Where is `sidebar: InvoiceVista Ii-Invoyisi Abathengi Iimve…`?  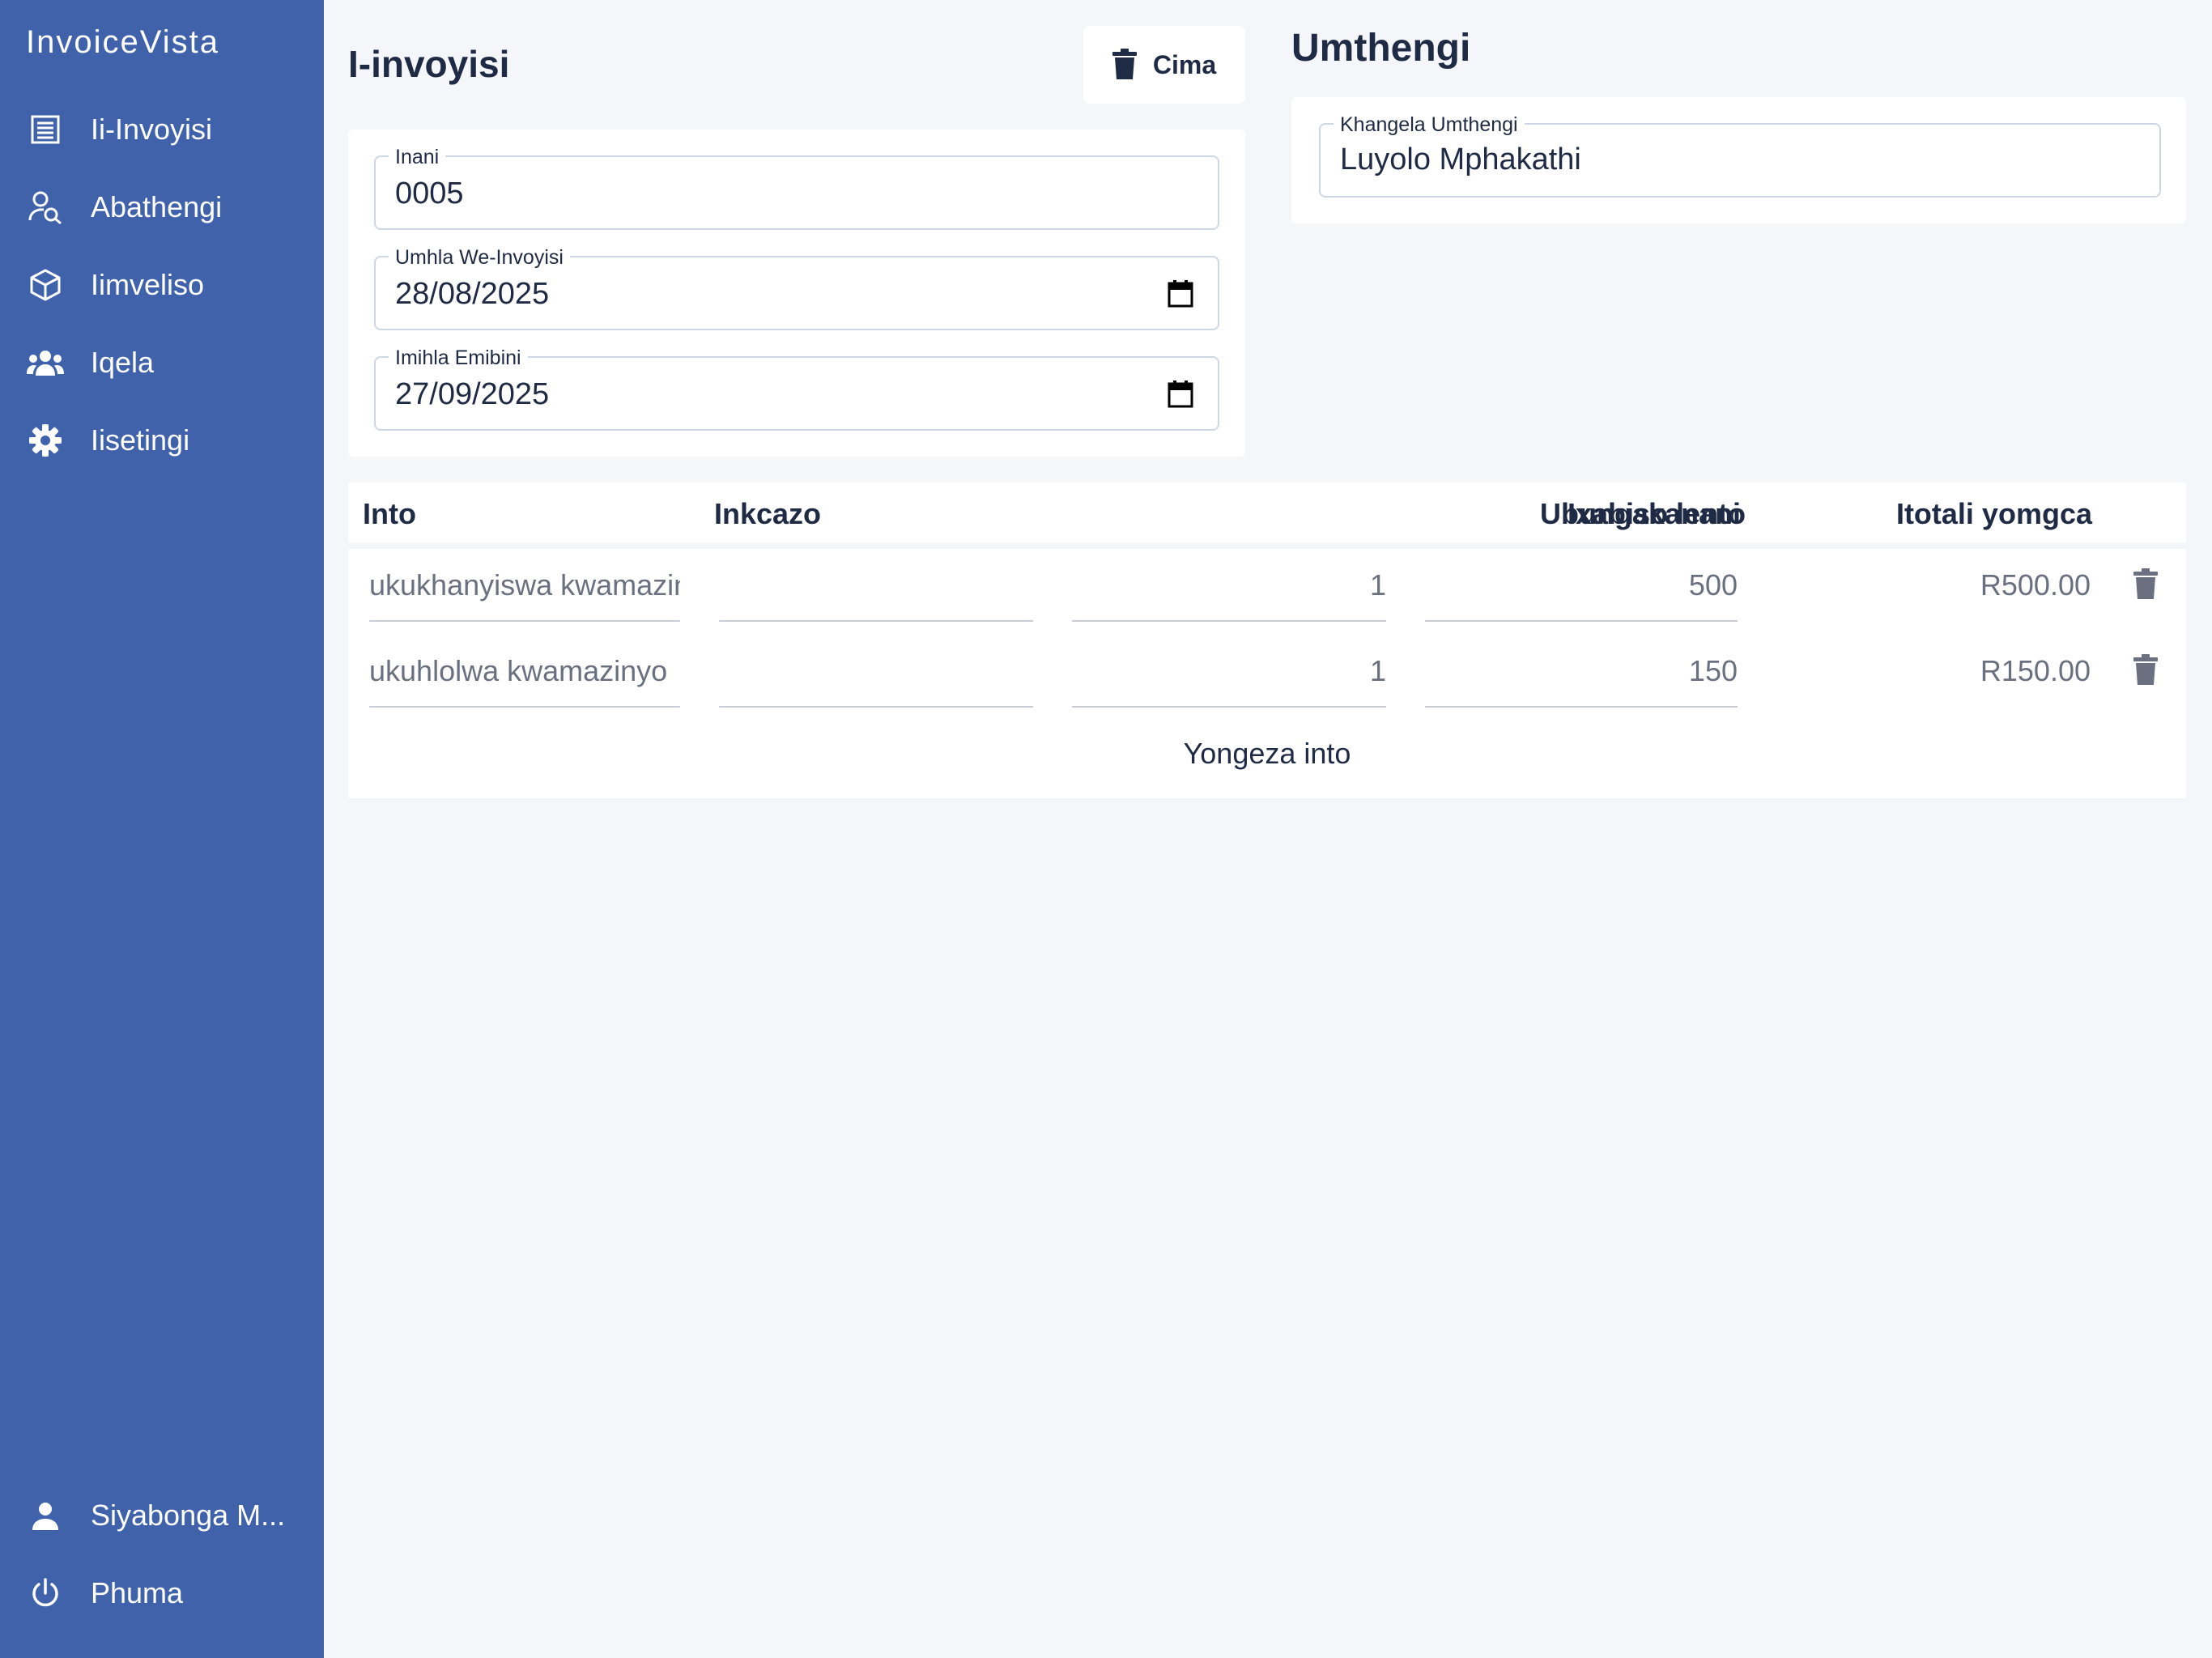 sidebar: InvoiceVista Ii-Invoyisi Abathengi Iimve… is located at coordinates (162, 829).